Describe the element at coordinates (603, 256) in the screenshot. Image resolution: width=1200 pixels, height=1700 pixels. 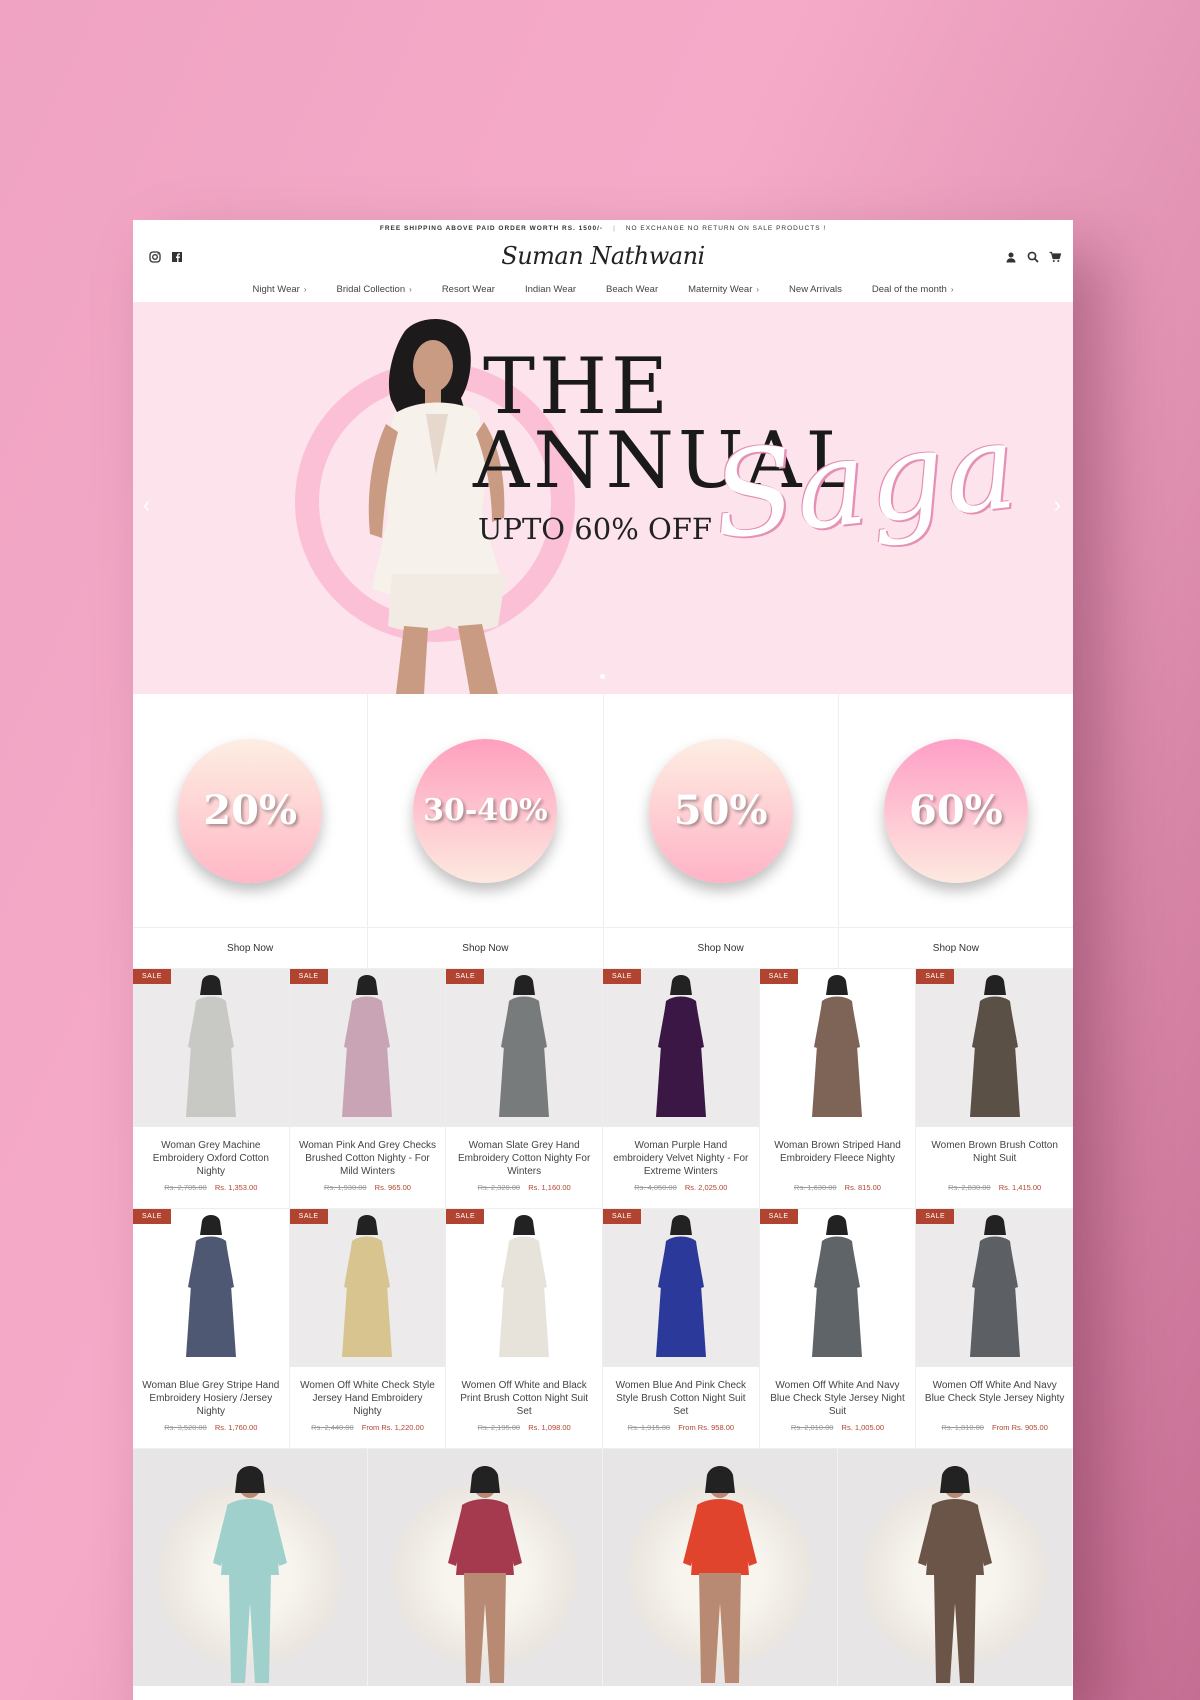
I see `brand-logo: Suman Nathwani` at that location.